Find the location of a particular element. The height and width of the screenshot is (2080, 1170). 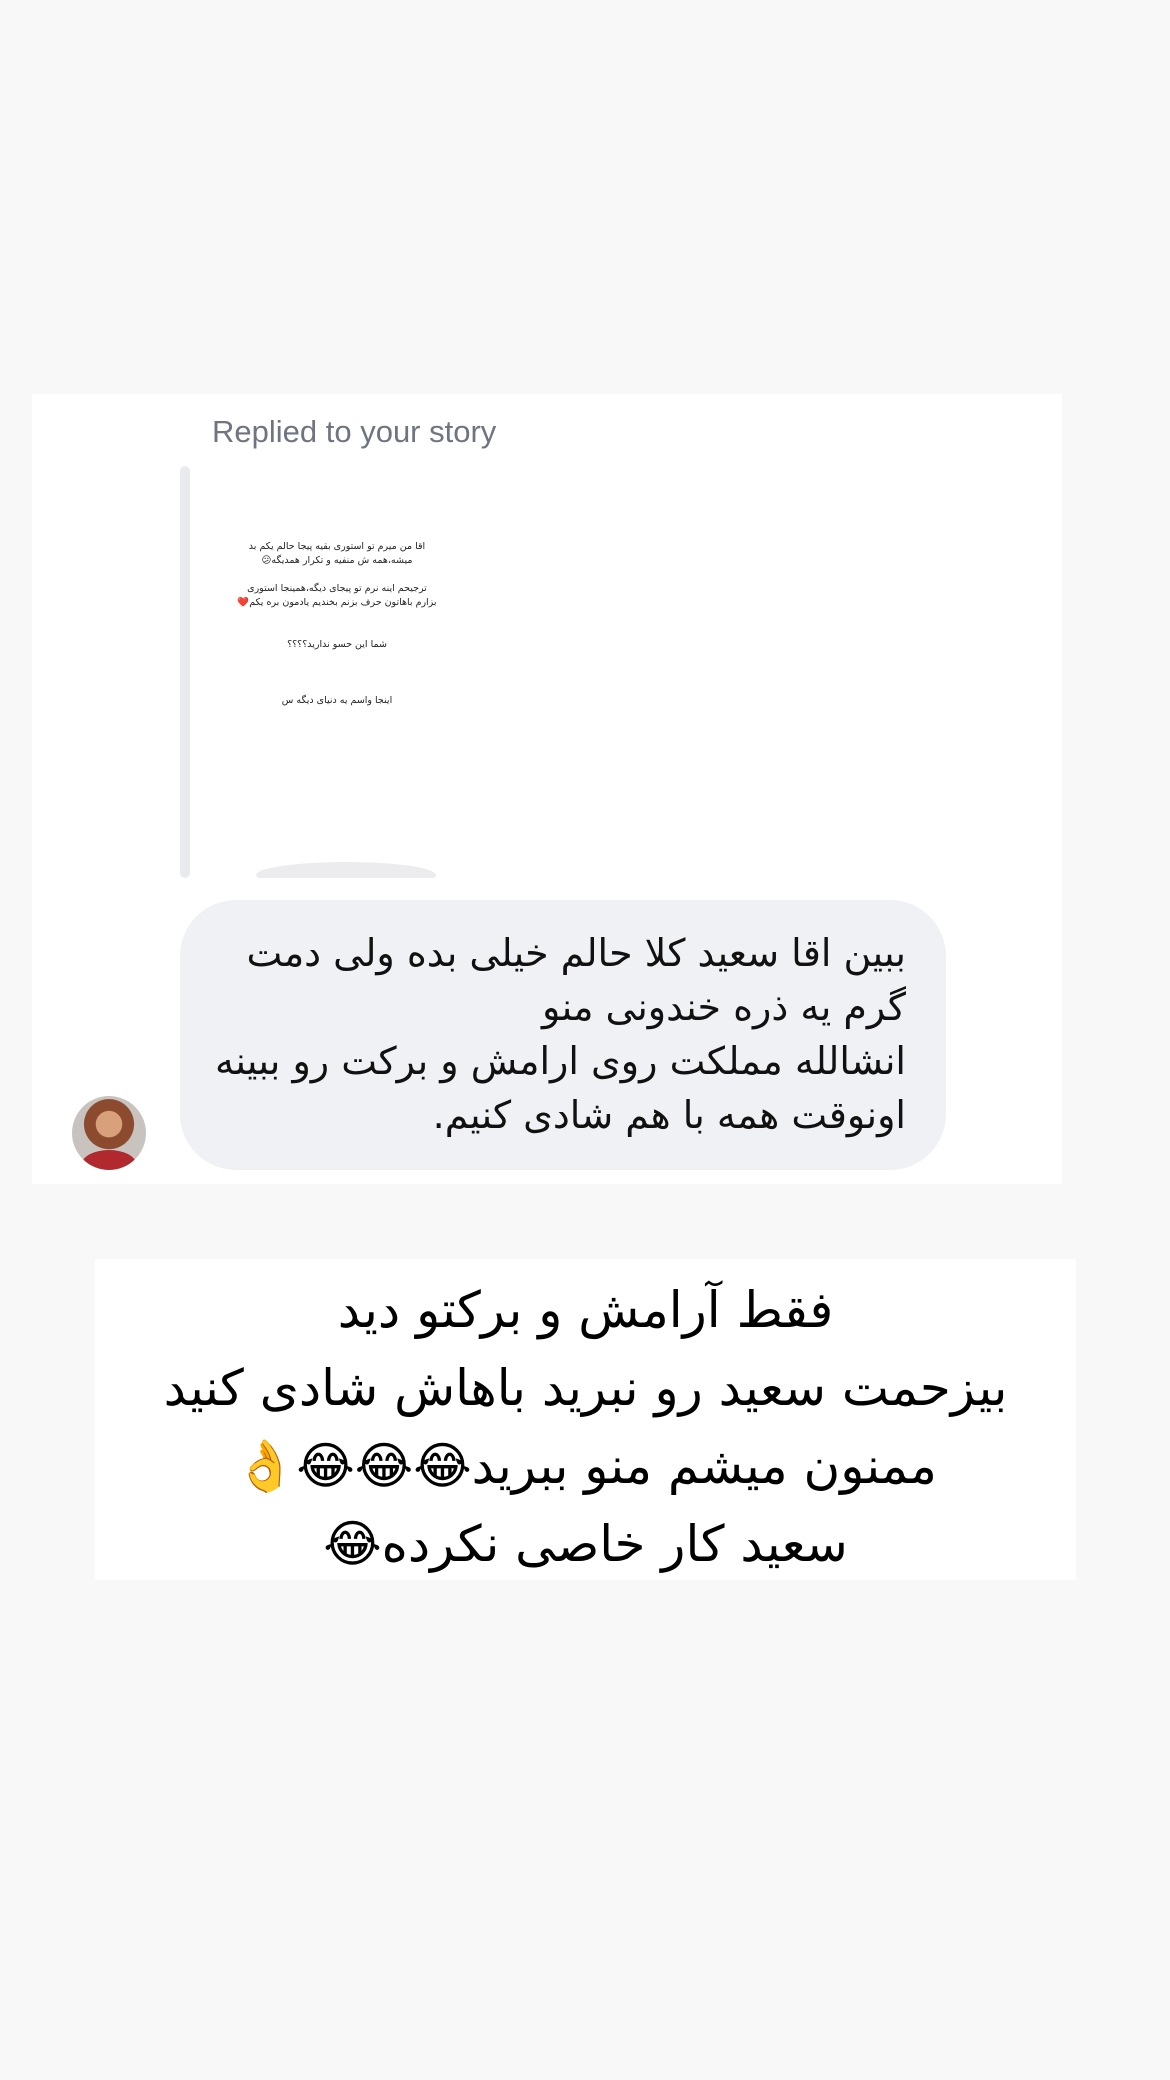

caption-line: سعید کار خاصی نکرده😂 is located at coordinates (585, 1544).